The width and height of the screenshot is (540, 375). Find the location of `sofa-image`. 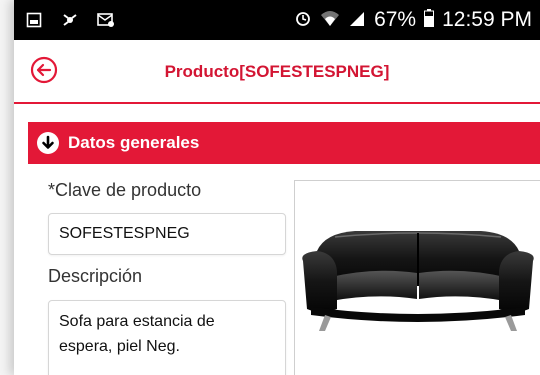

sofa-image is located at coordinates (418, 281).